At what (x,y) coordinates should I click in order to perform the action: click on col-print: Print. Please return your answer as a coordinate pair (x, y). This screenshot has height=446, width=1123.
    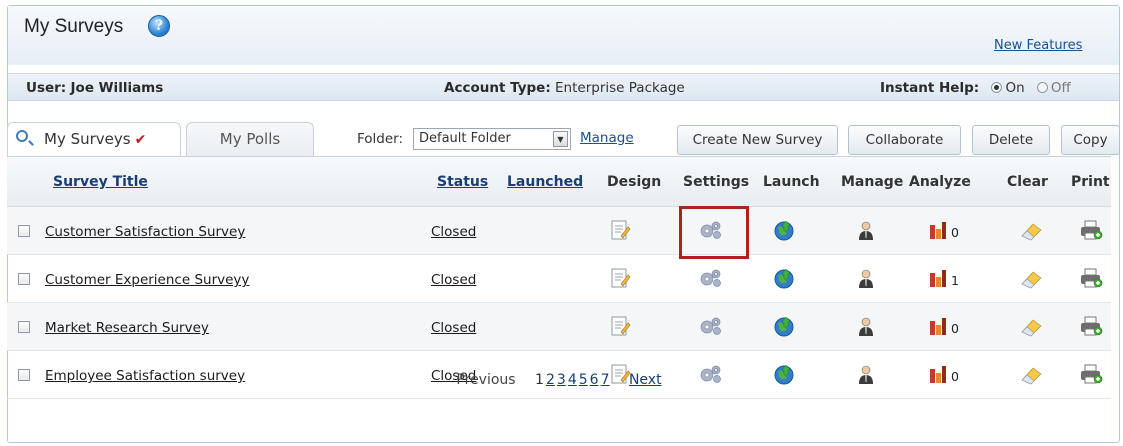
    Looking at the image, I should click on (1090, 182).